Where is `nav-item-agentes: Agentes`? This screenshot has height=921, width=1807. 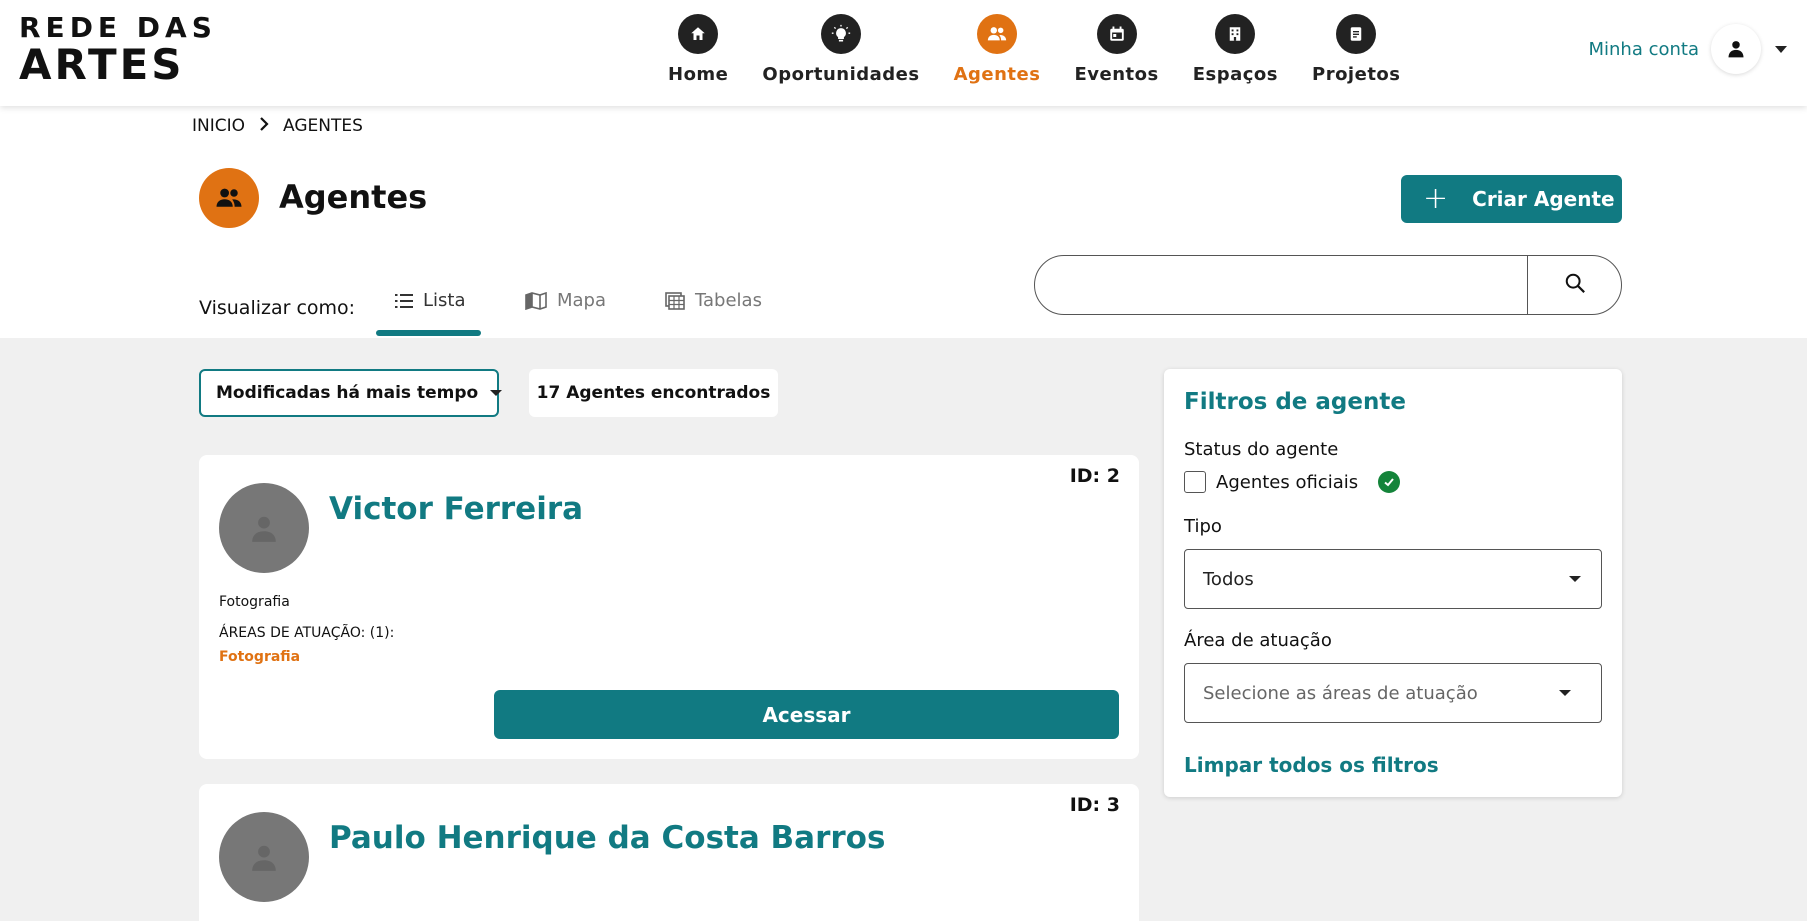 nav-item-agentes: Agentes is located at coordinates (997, 54).